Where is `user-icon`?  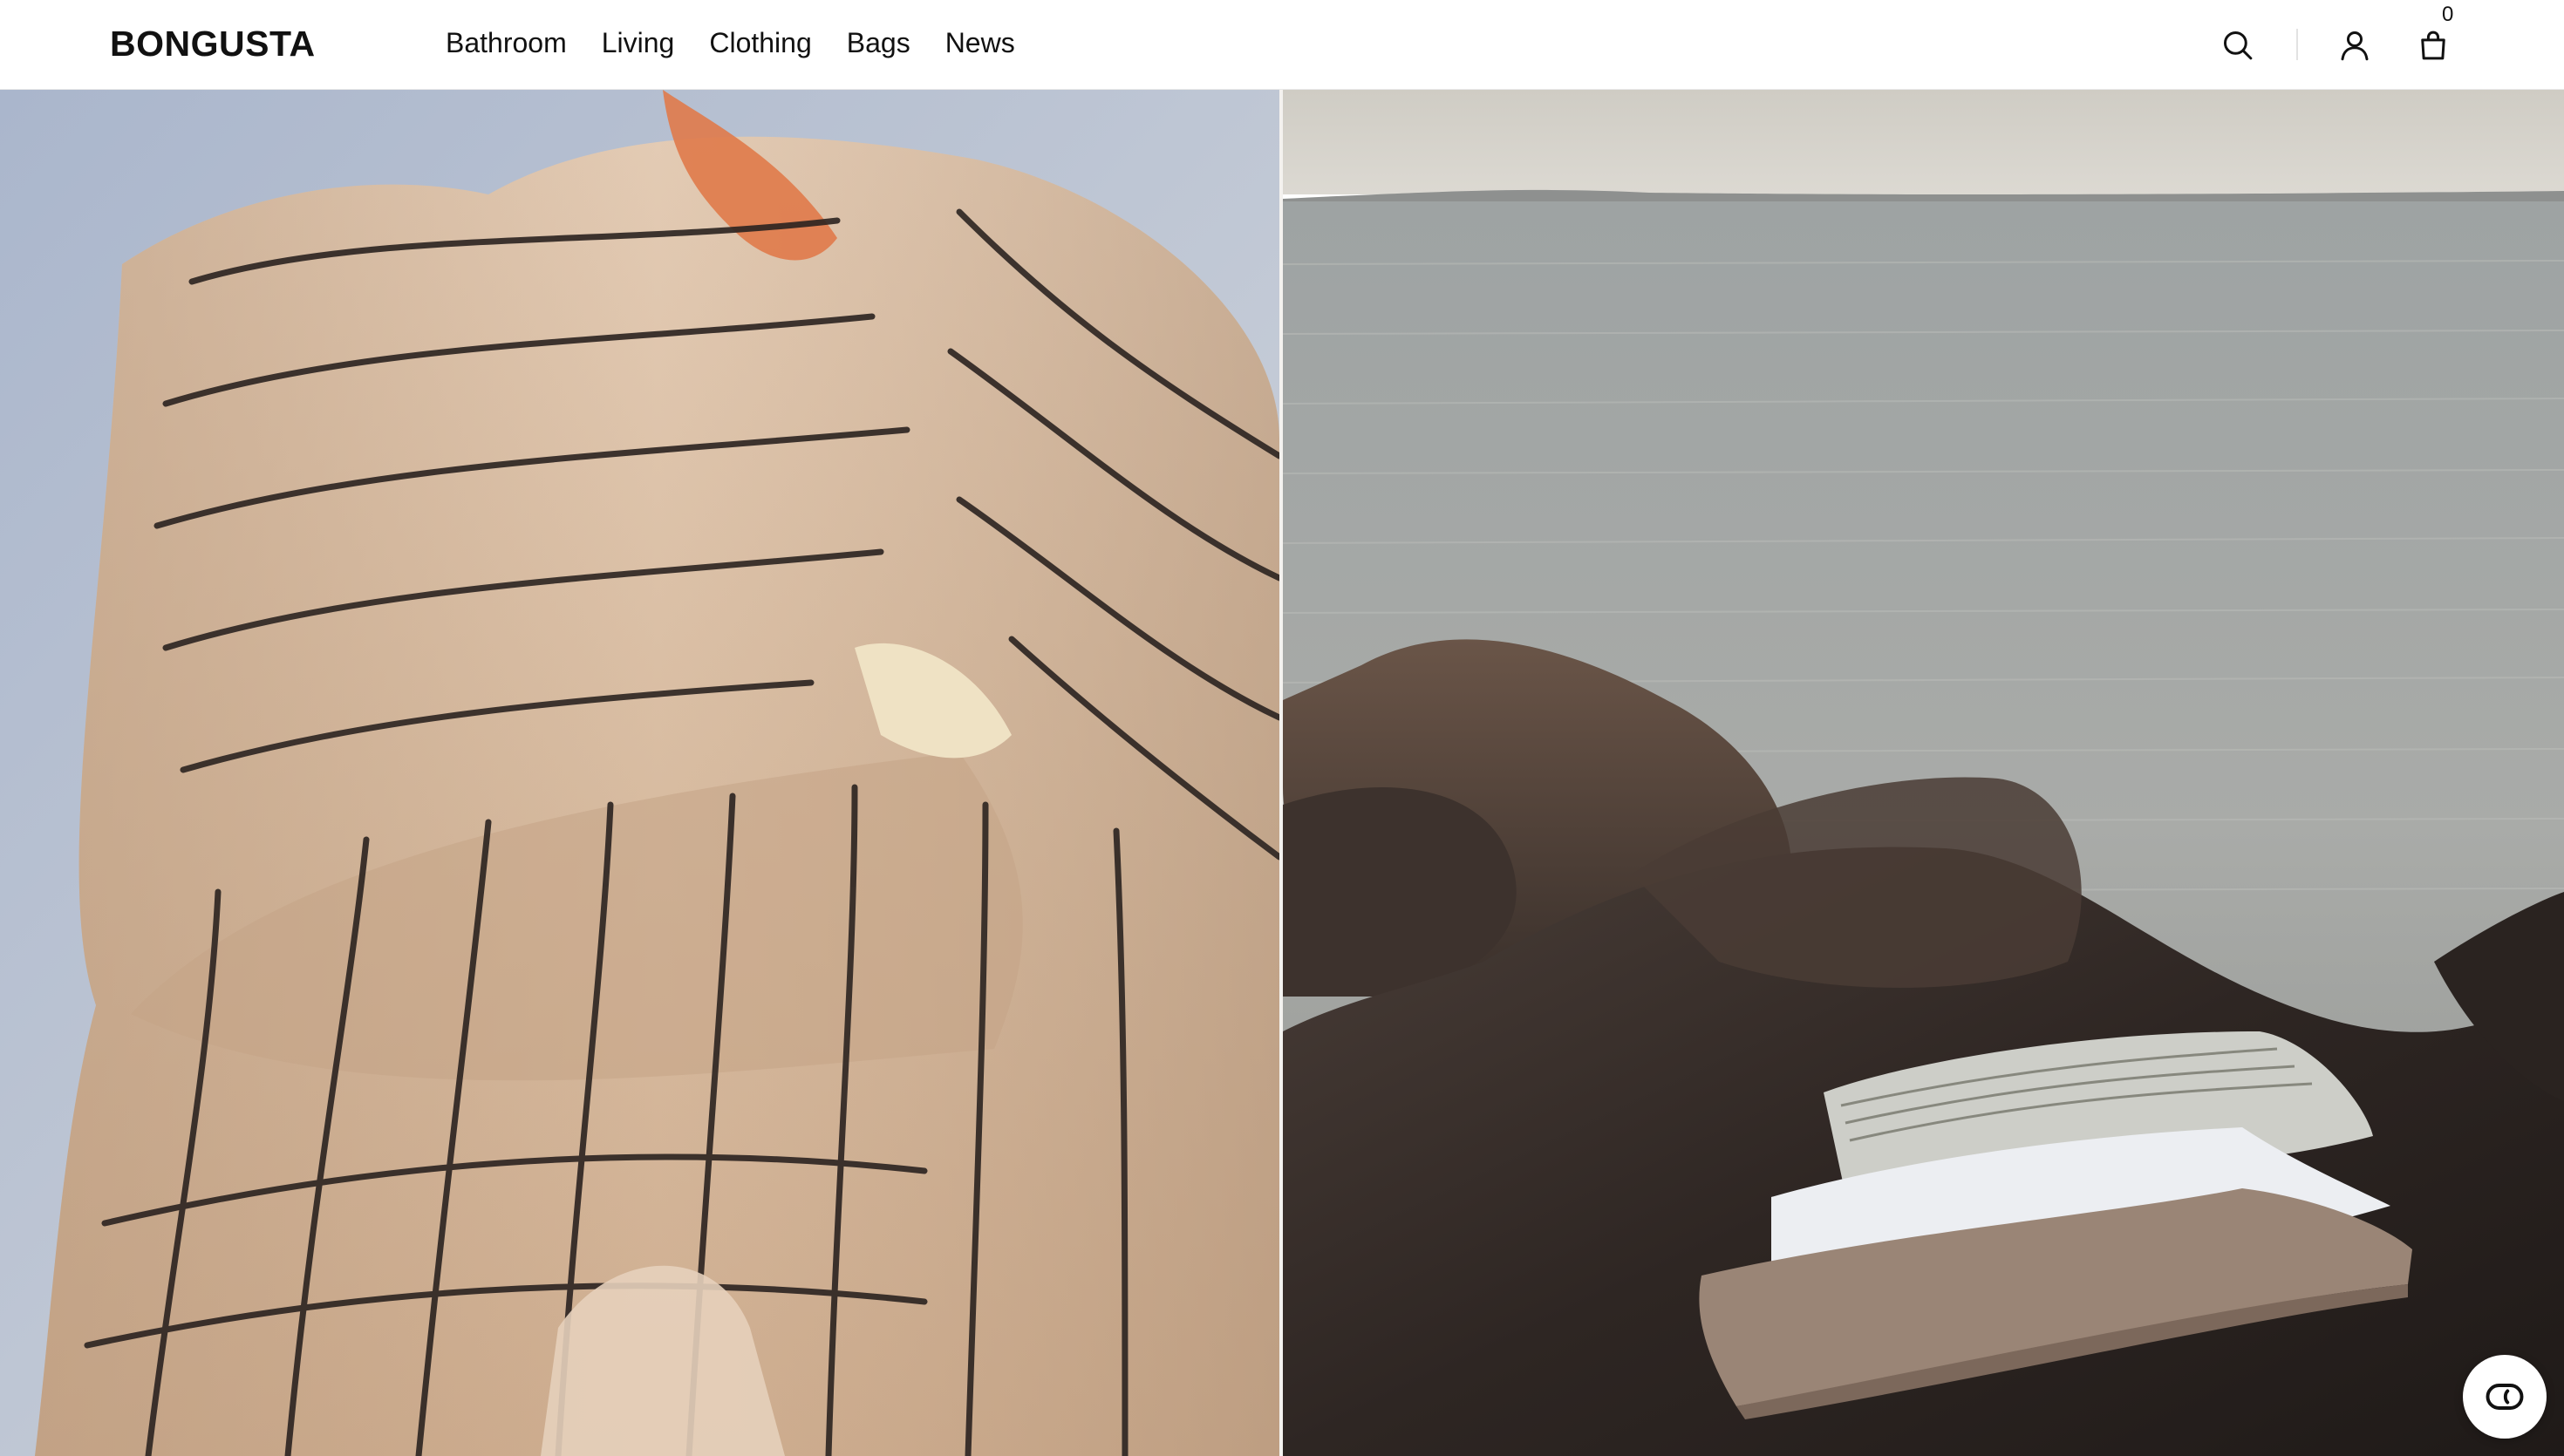
user-icon is located at coordinates (2355, 46).